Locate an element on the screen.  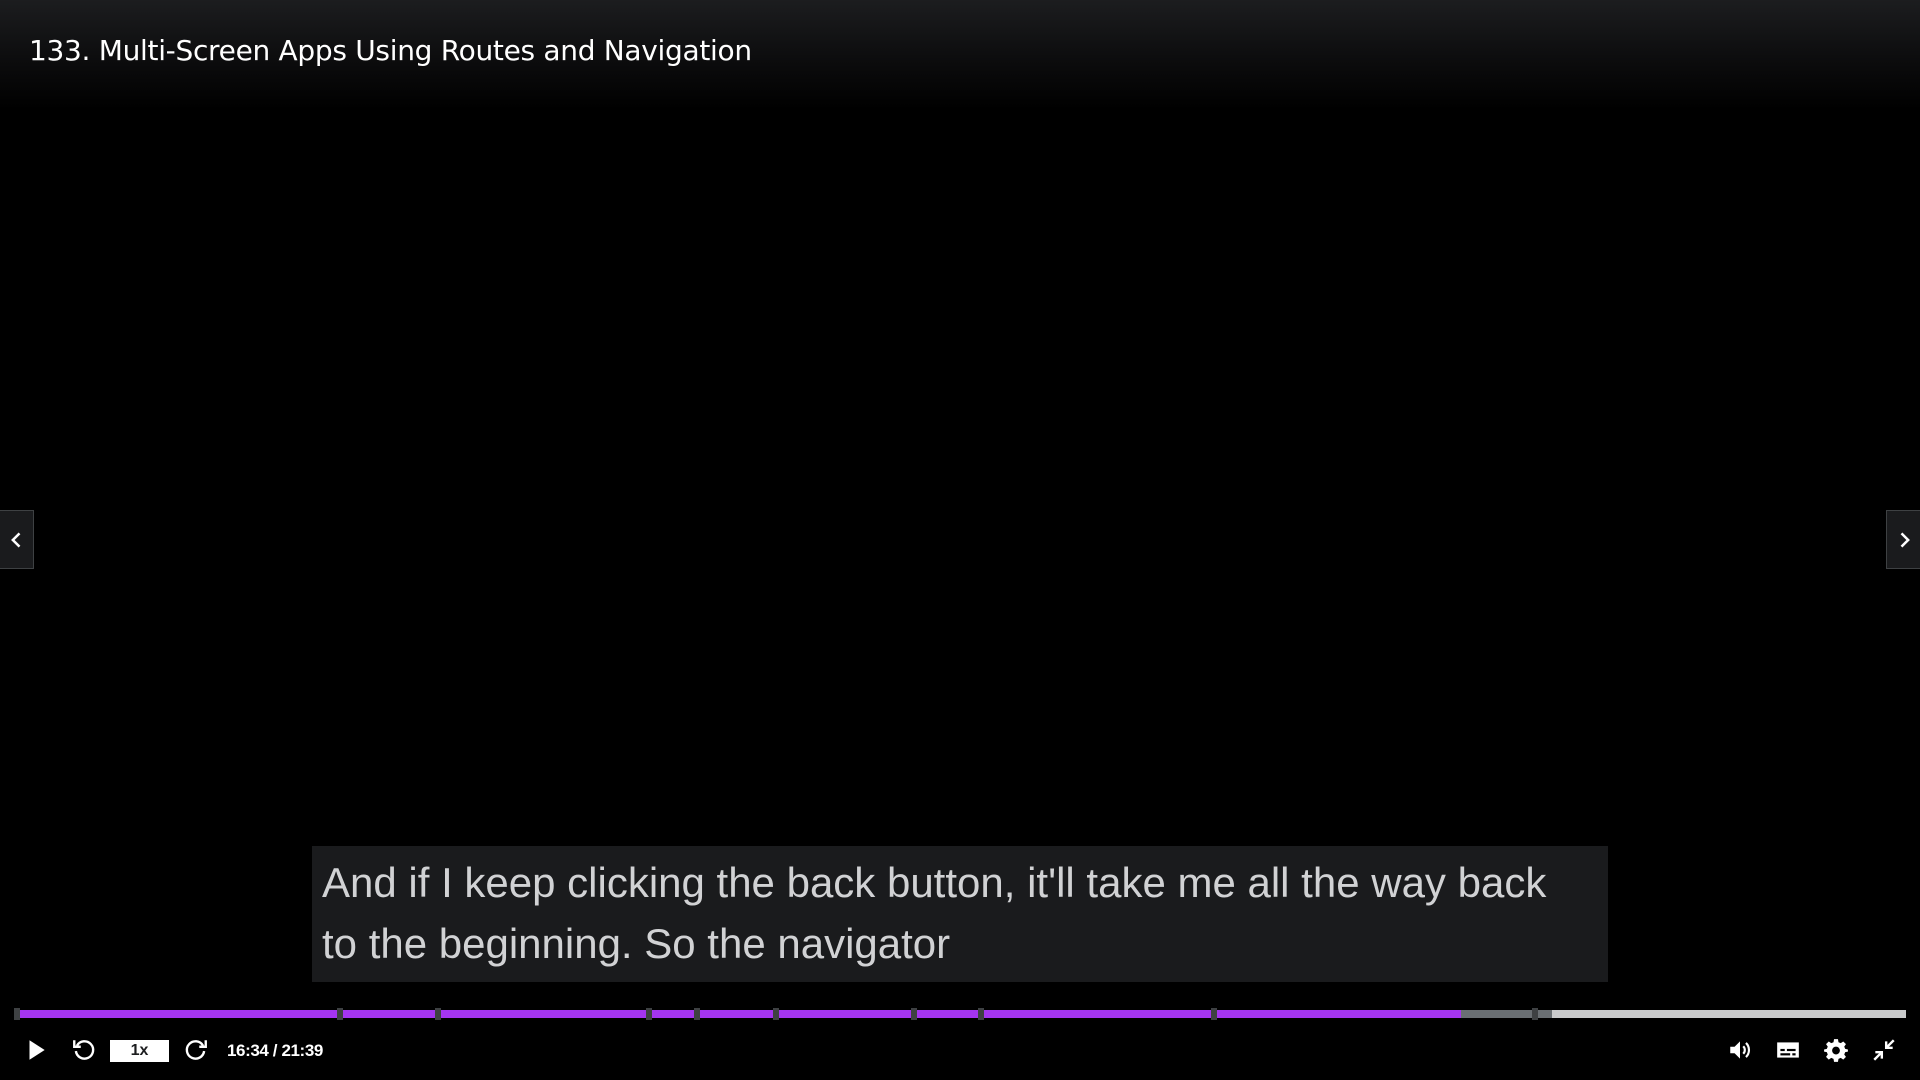
play-icon is located at coordinates (37, 1050).